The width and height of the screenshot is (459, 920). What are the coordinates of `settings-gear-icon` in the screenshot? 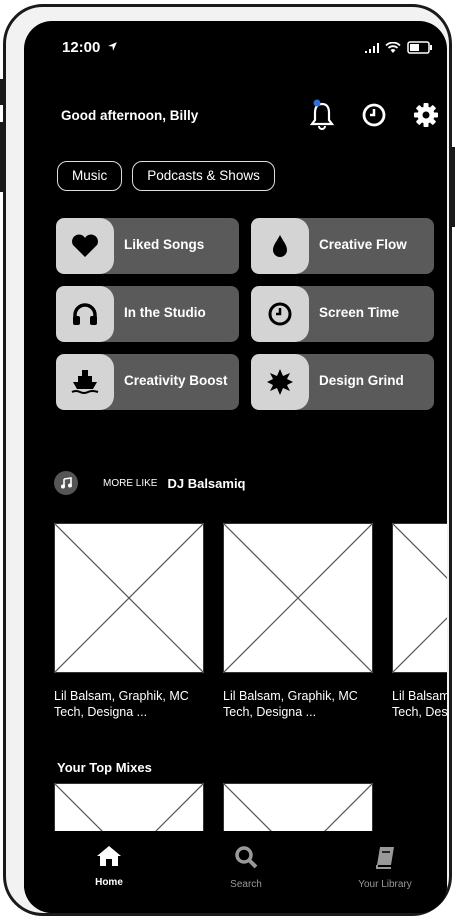 It's located at (426, 115).